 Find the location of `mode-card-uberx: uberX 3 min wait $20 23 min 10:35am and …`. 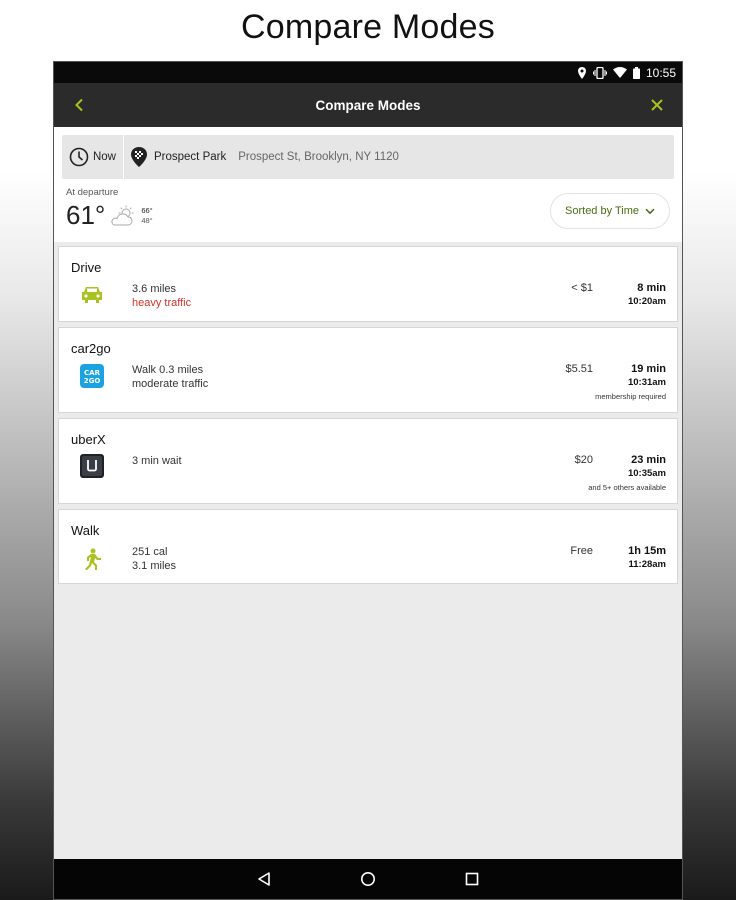

mode-card-uberx: uberX 3 min wait $20 23 min 10:35am and … is located at coordinates (368, 461).